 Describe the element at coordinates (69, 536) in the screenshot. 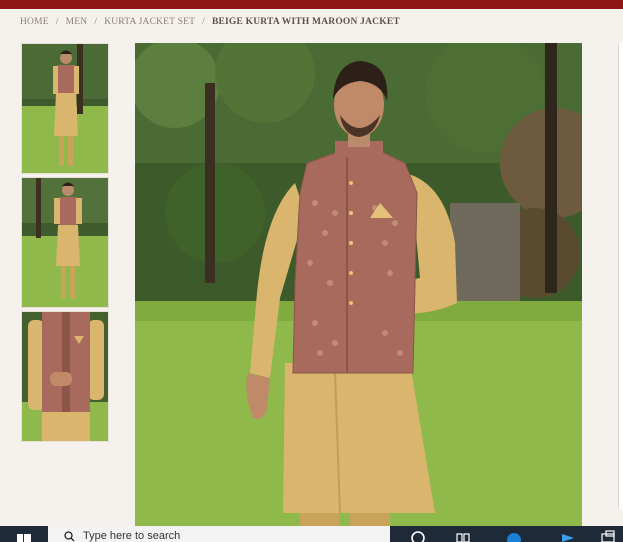

I see `search-icon` at that location.